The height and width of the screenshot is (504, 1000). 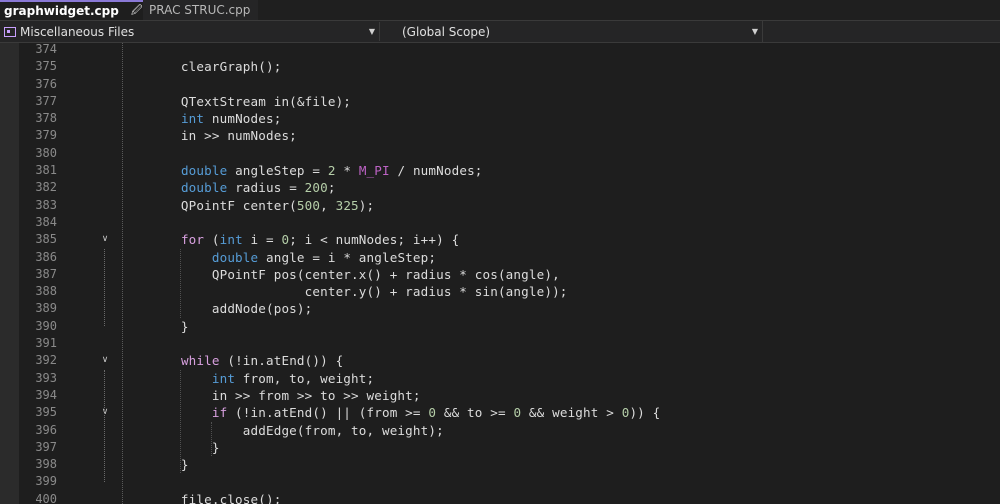 I want to click on code-line: 380, so click(x=509, y=153).